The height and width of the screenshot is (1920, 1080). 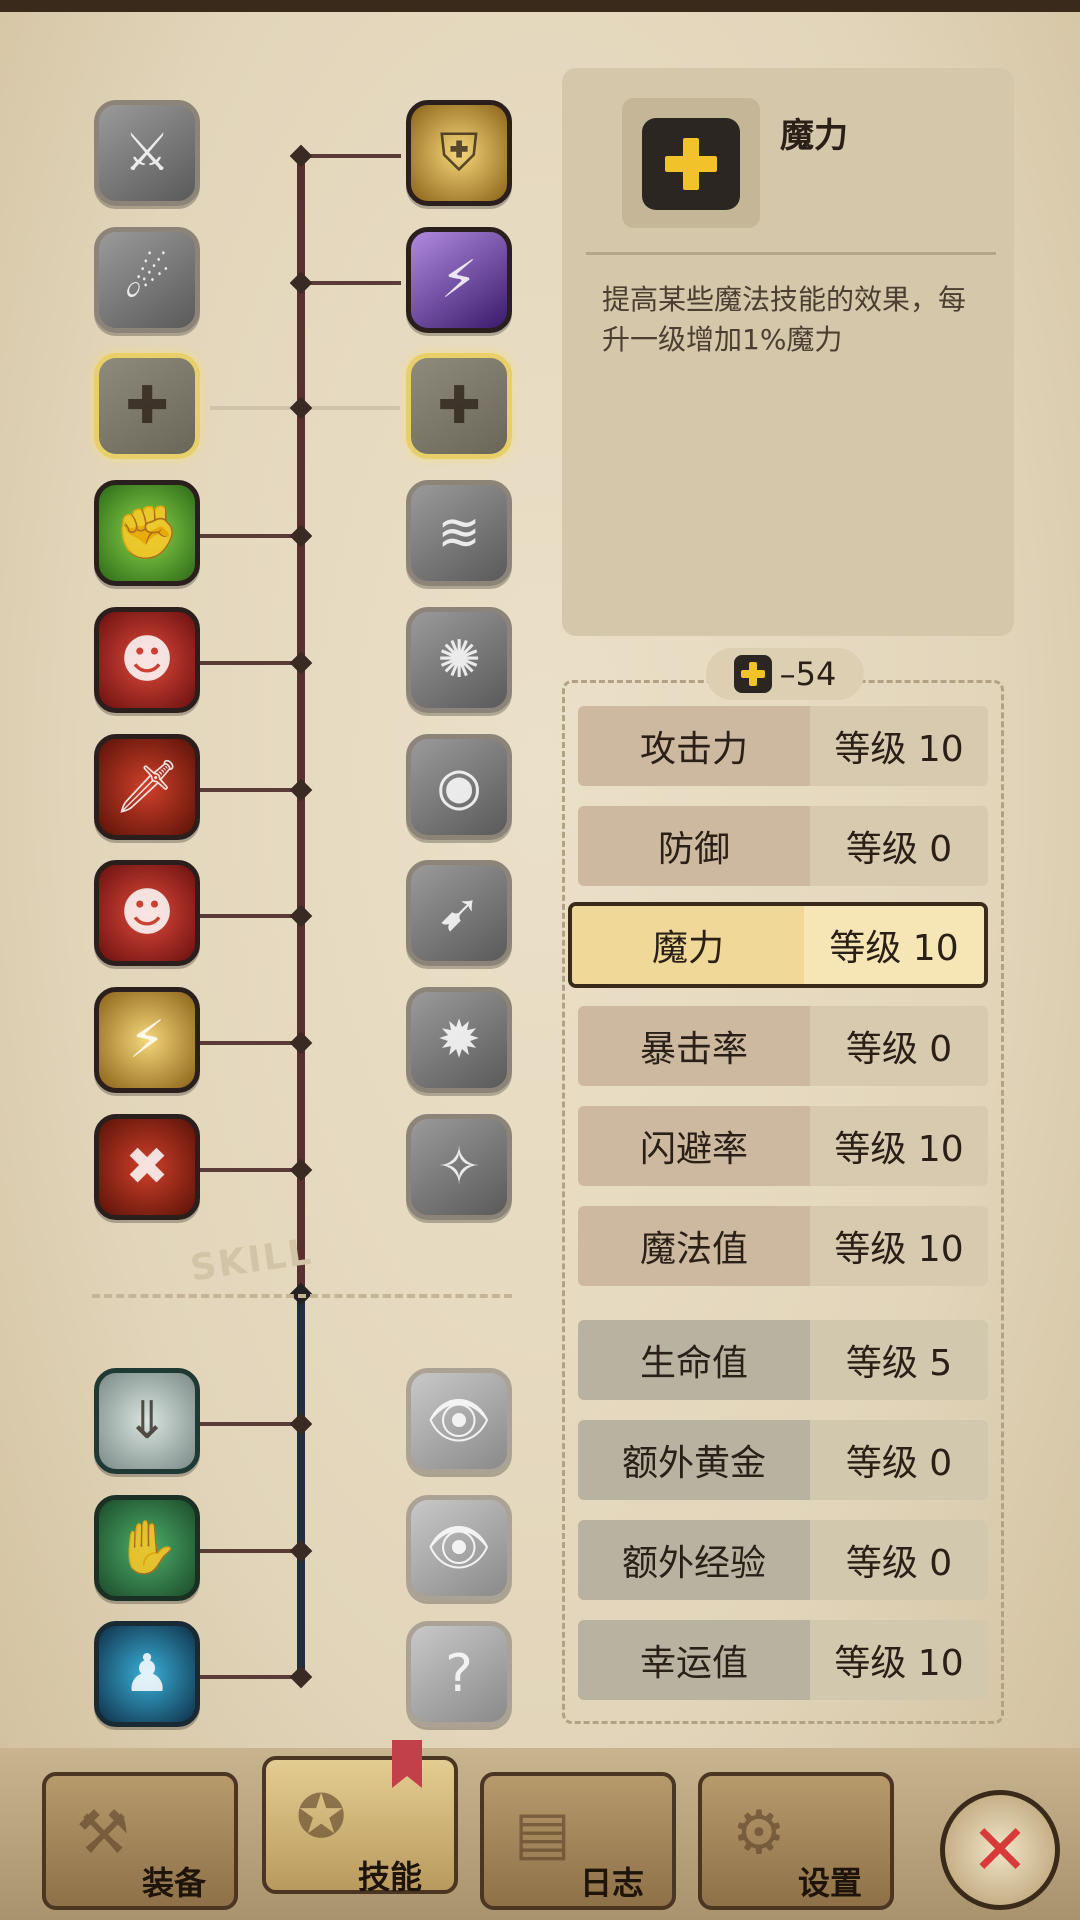 I want to click on explosion-icon: ✺, so click(x=459, y=660).